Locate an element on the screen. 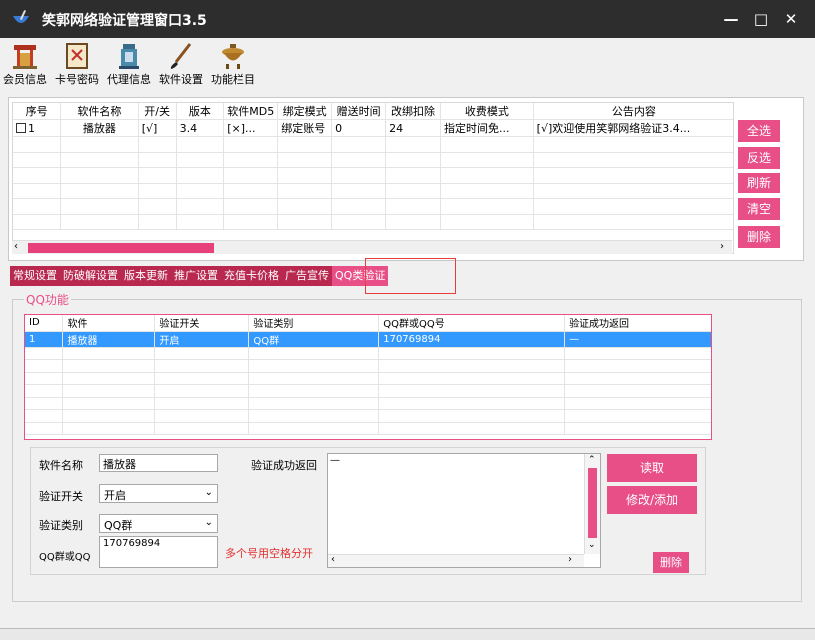 The image size is (815, 640). table-header-row: ID 软件 验证开关 验证类别 QQ群或QQ号 验证成功返回 is located at coordinates (368, 323).